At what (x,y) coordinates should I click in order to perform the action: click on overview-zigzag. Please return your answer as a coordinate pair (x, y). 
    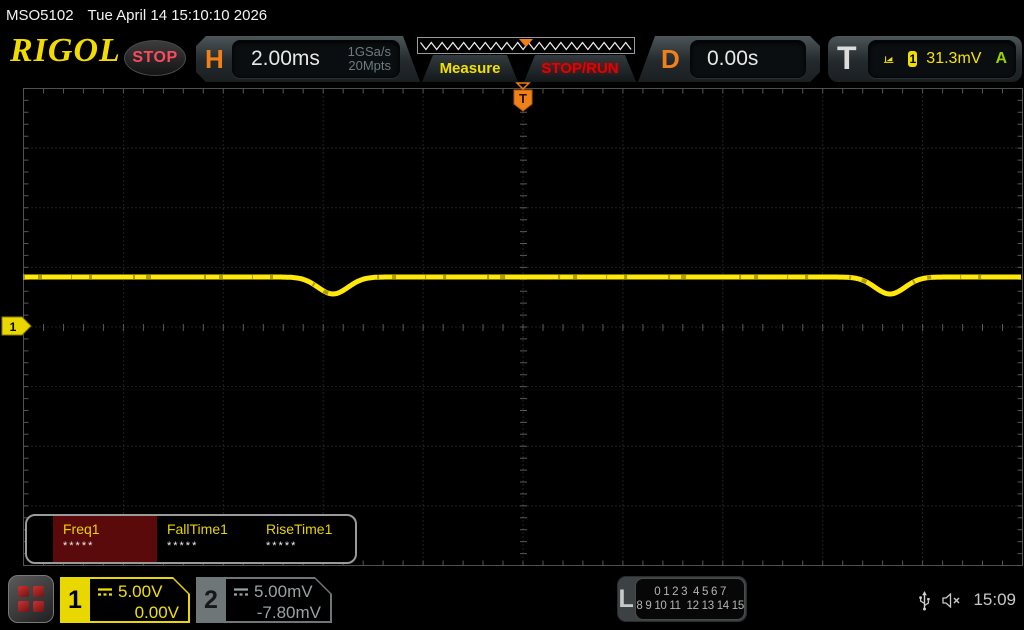
    Looking at the image, I should click on (526, 45).